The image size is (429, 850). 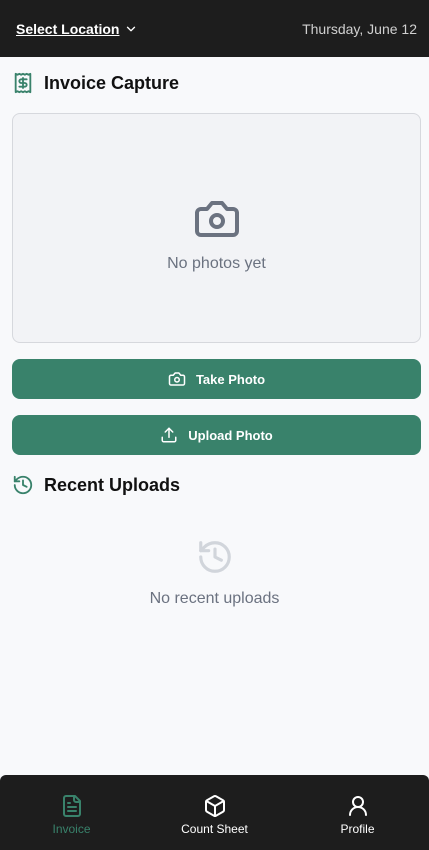 What do you see at coordinates (71, 828) in the screenshot?
I see `nav-label-invoice: Invoice` at bounding box center [71, 828].